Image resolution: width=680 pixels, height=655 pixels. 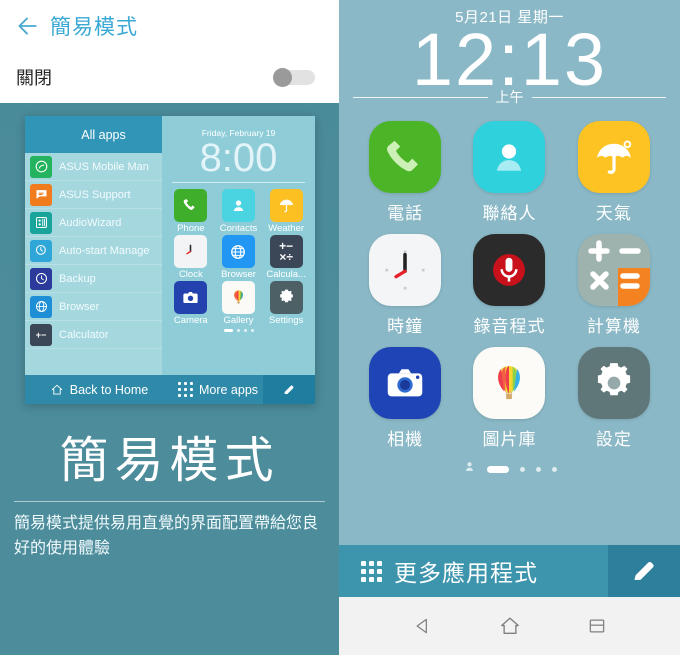 I want to click on preview-app-label: Settings, so click(x=286, y=320).